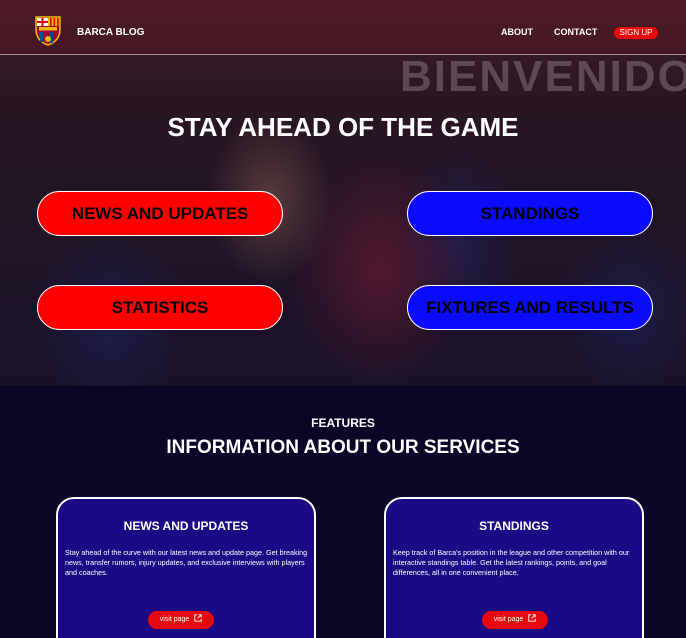 The height and width of the screenshot is (638, 686). What do you see at coordinates (530, 307) in the screenshot?
I see `fixtures-and-results-button: FIXTURES AND RESULTS` at bounding box center [530, 307].